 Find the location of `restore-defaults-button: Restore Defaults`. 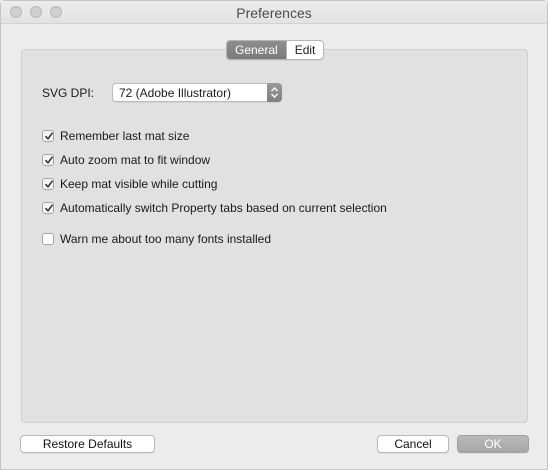

restore-defaults-button: Restore Defaults is located at coordinates (87, 444).